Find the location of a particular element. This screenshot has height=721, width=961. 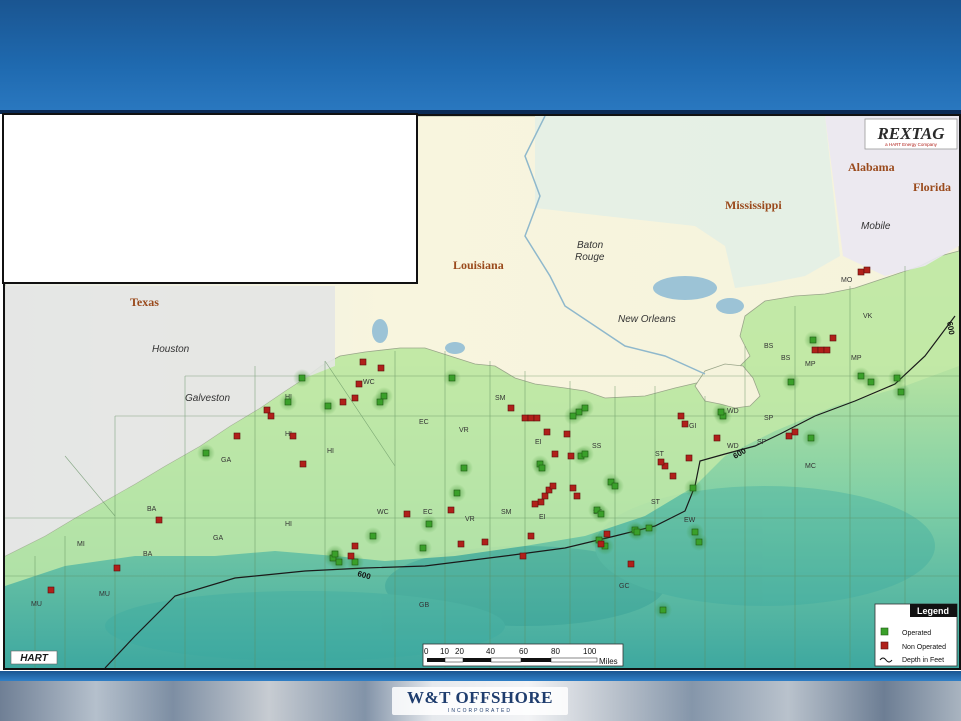

area-label: MO is located at coordinates (847, 280).